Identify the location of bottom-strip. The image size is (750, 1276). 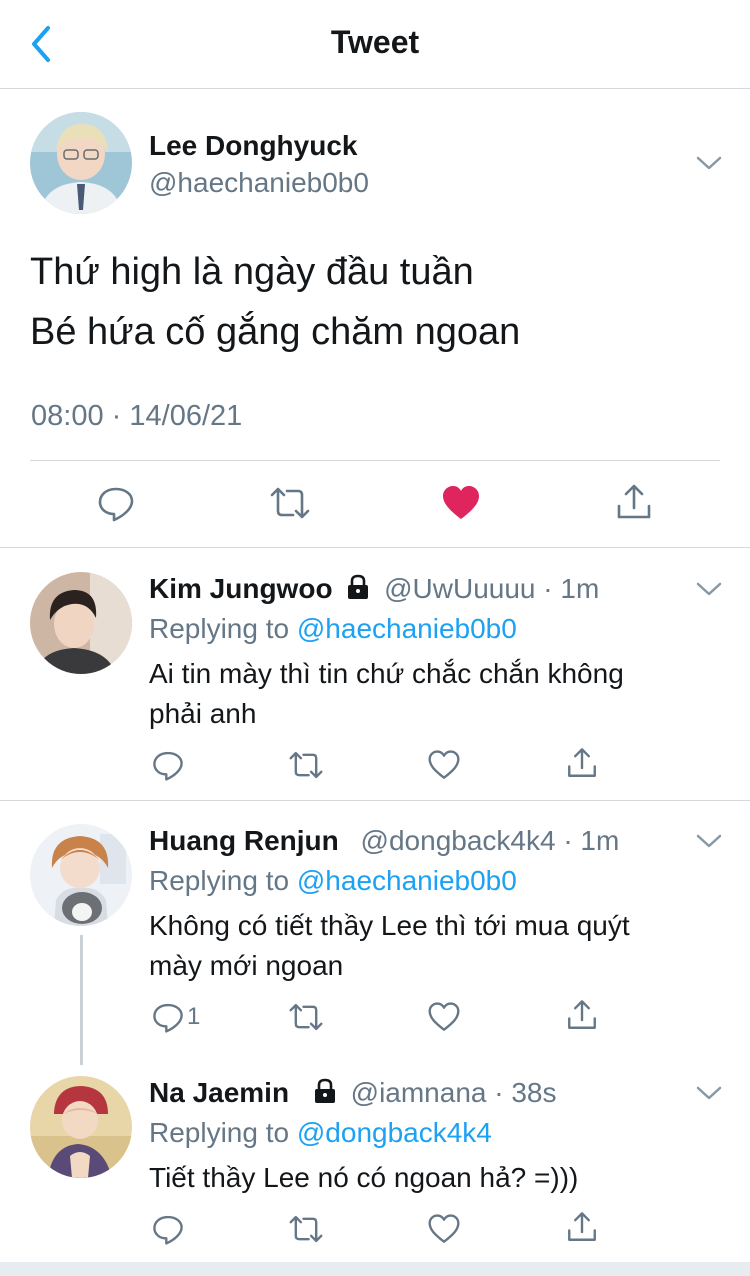
(375, 1269).